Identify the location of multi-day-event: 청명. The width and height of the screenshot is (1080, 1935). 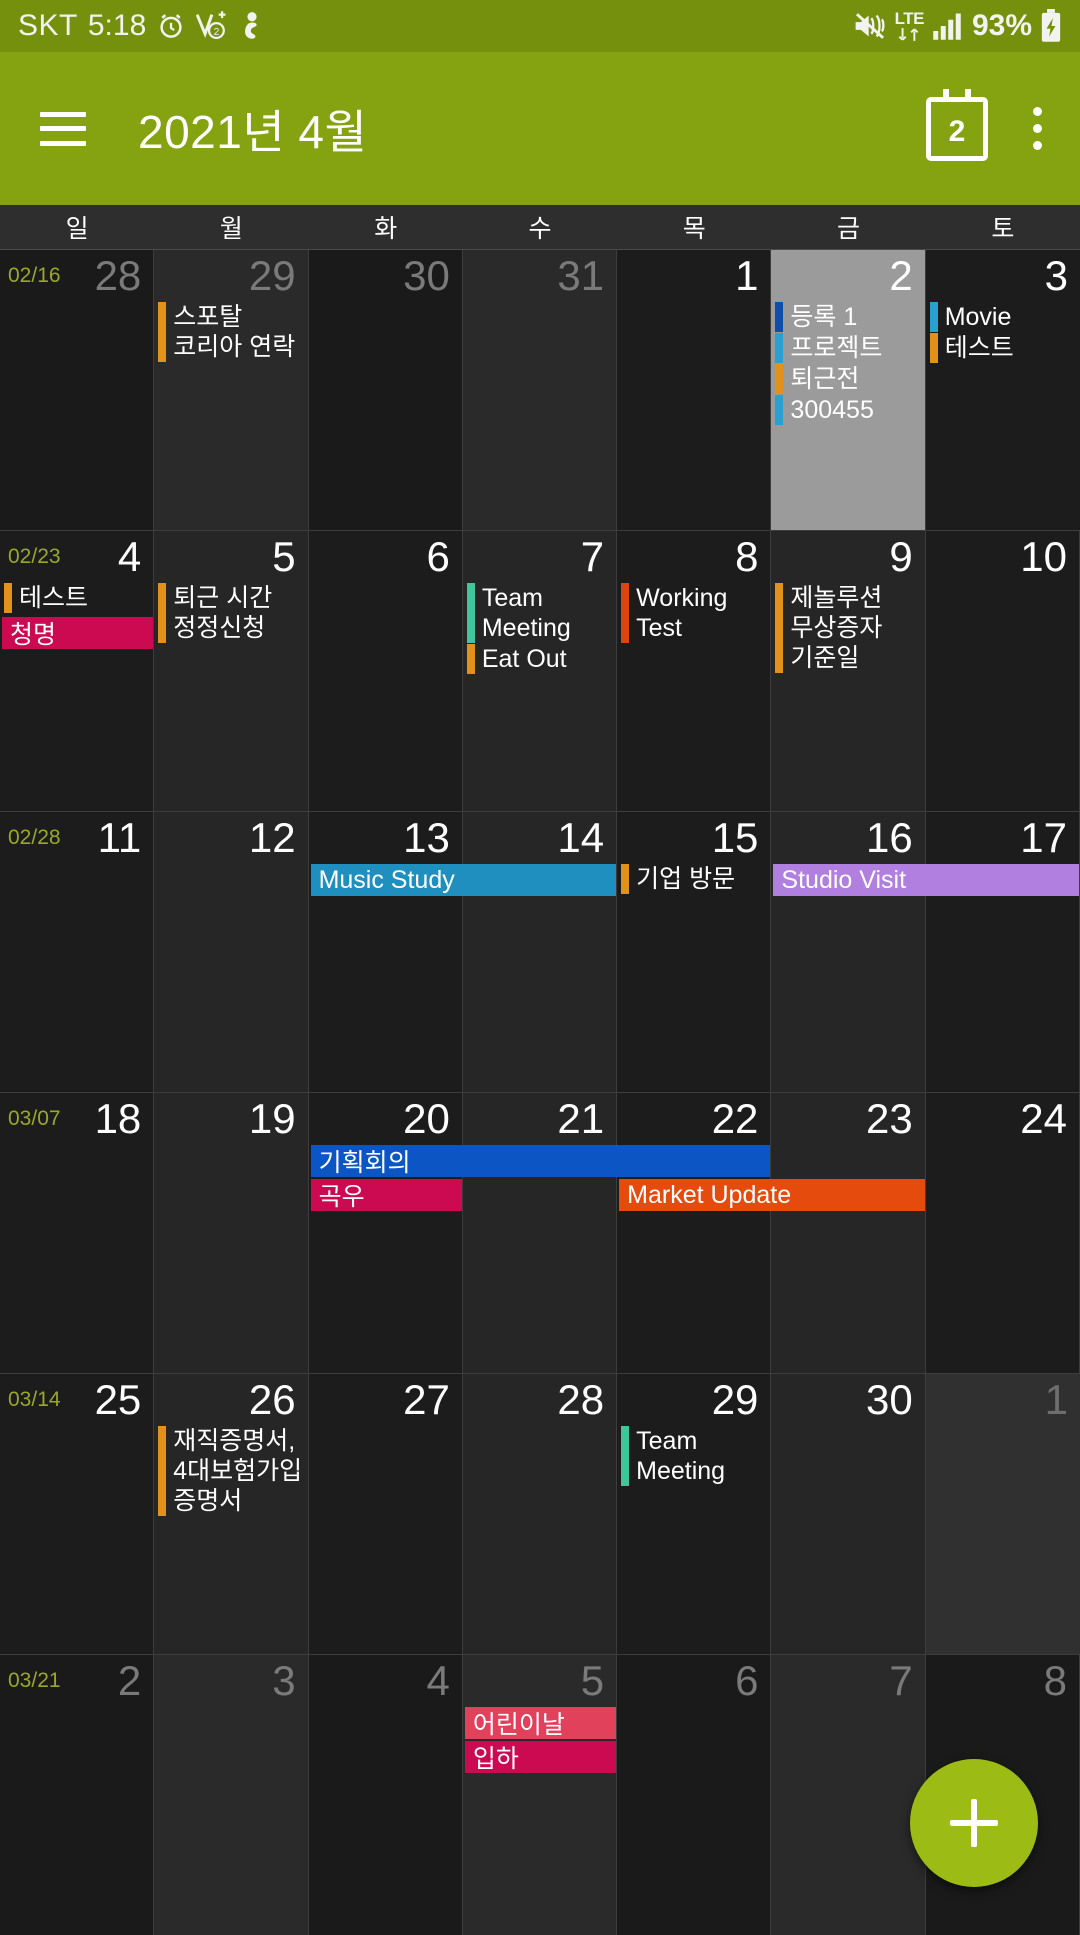
(78, 633).